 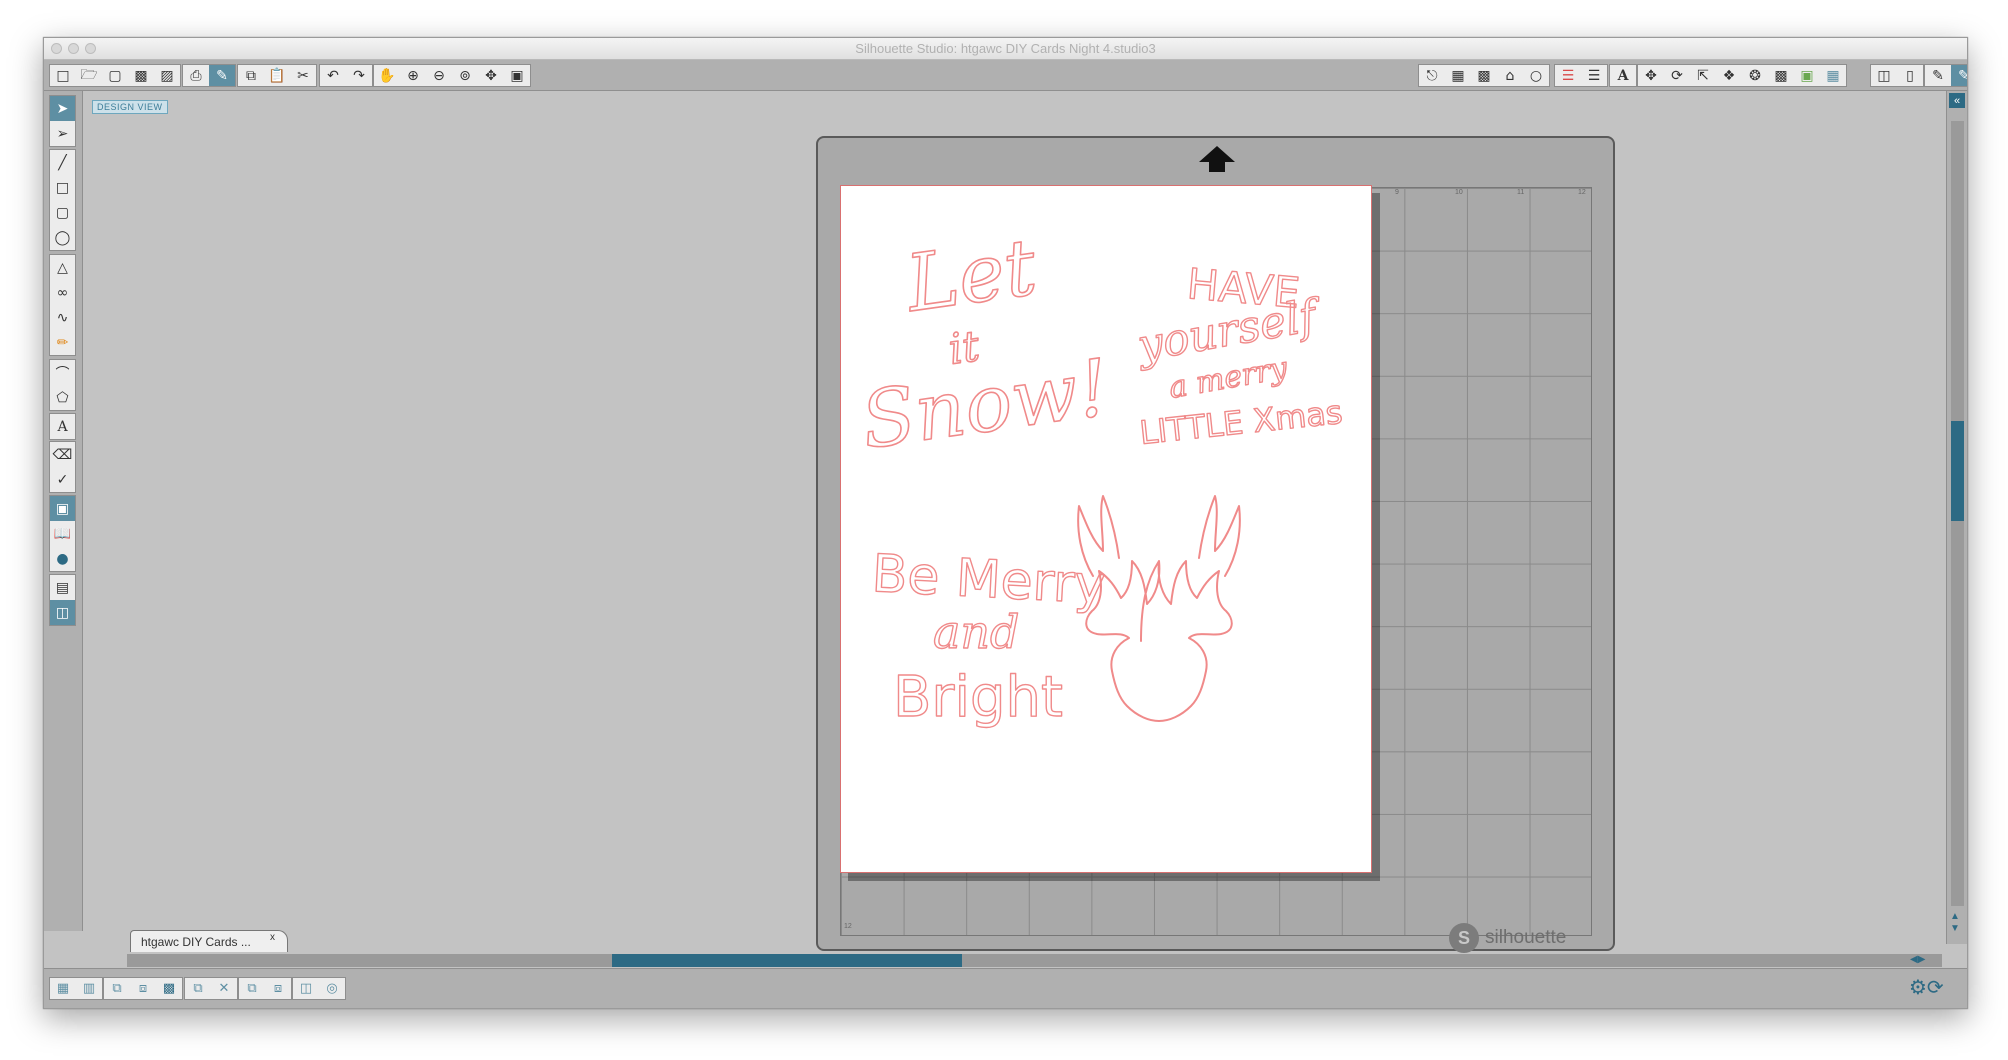 What do you see at coordinates (252, 988) in the screenshot?
I see `bring-forward-icon: ⧉` at bounding box center [252, 988].